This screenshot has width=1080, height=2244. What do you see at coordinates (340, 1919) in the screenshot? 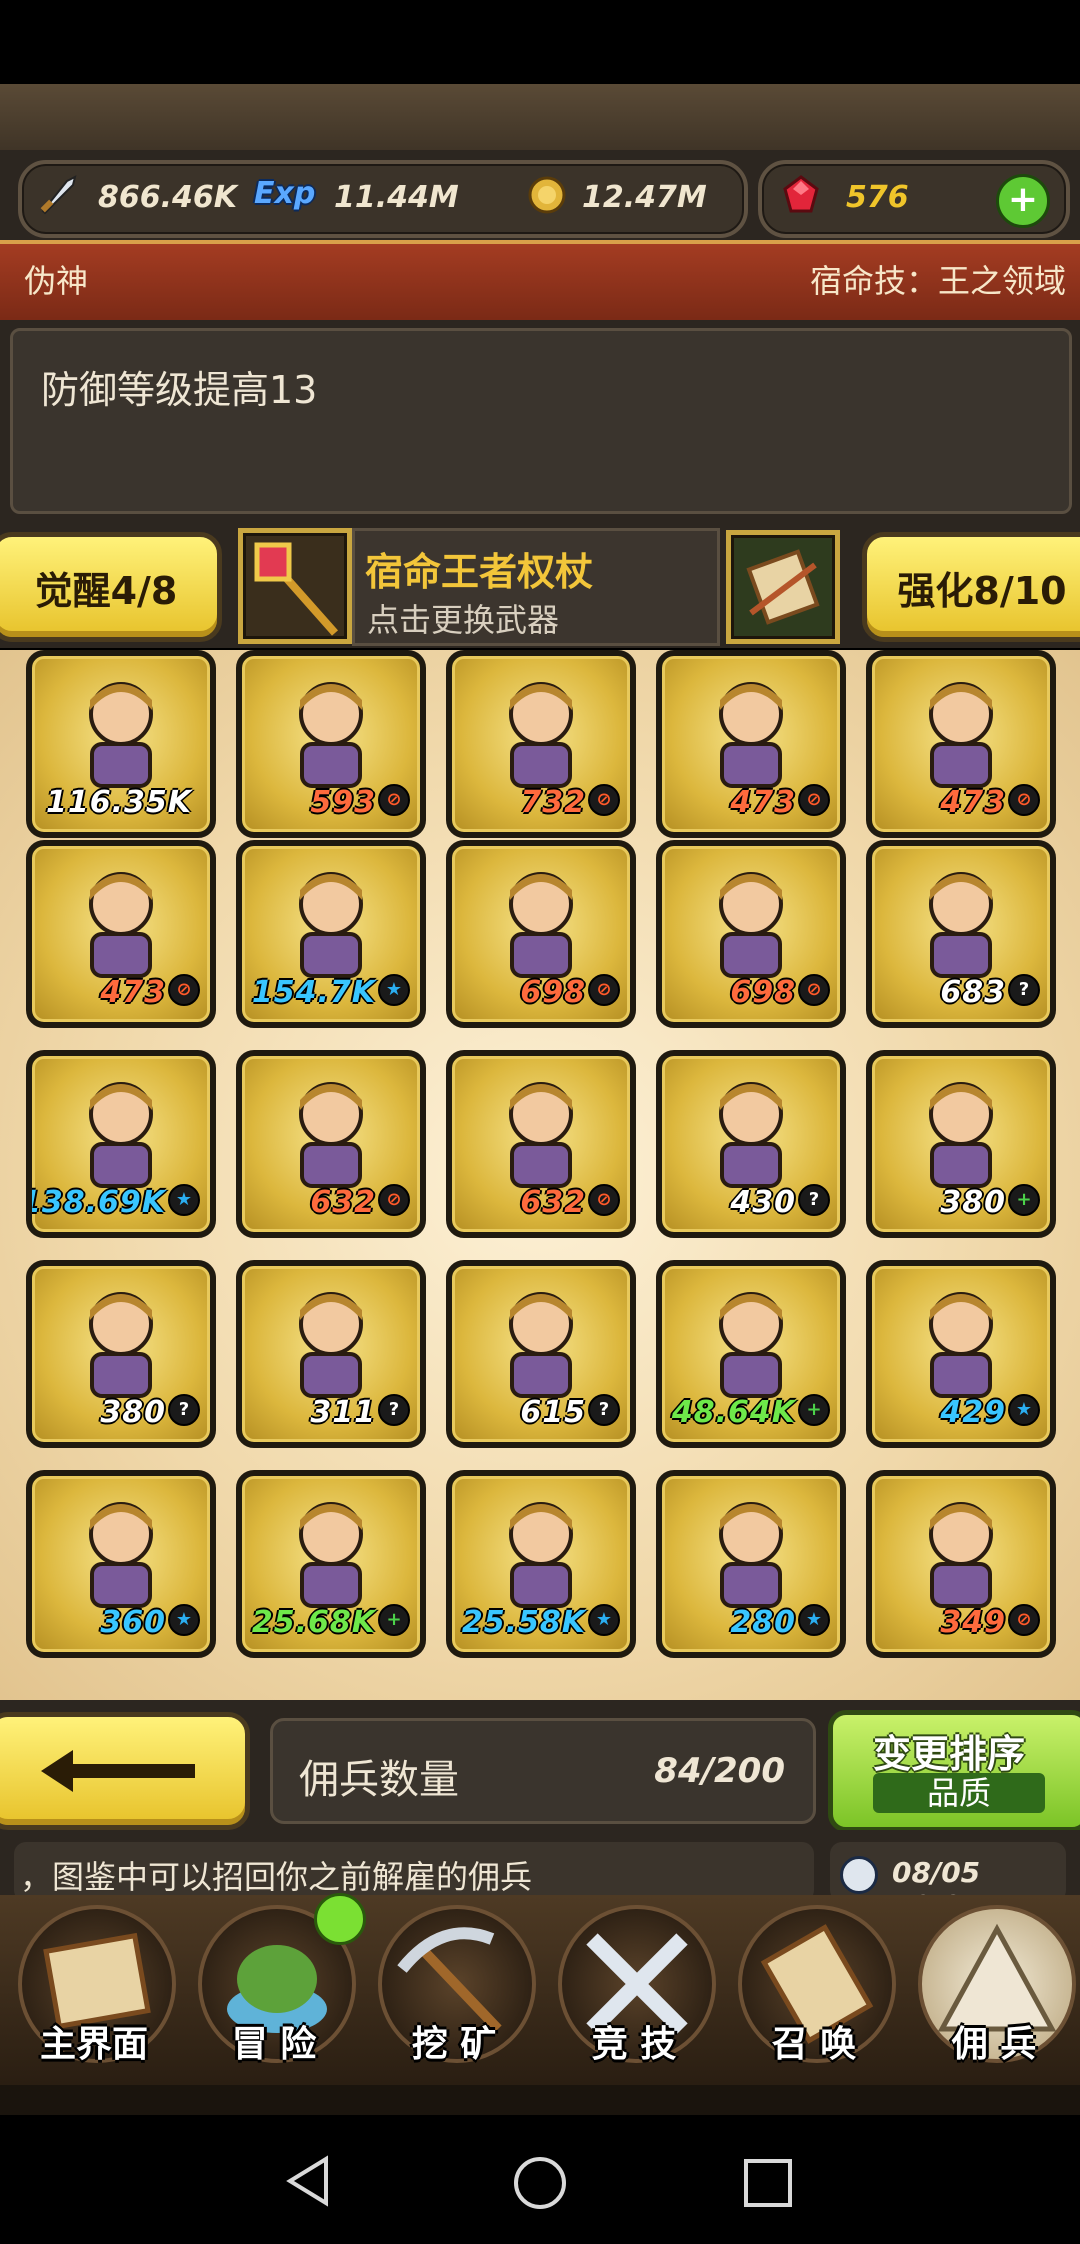
I see `notification-dot` at bounding box center [340, 1919].